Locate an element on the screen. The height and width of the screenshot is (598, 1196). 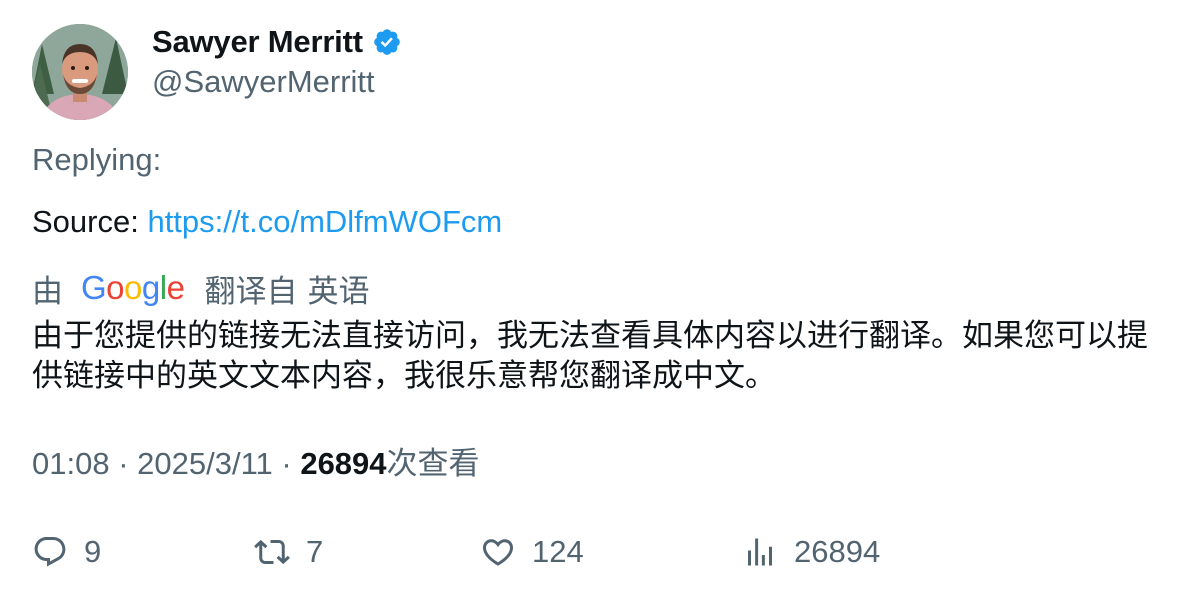
analytics-icon is located at coordinates (760, 552).